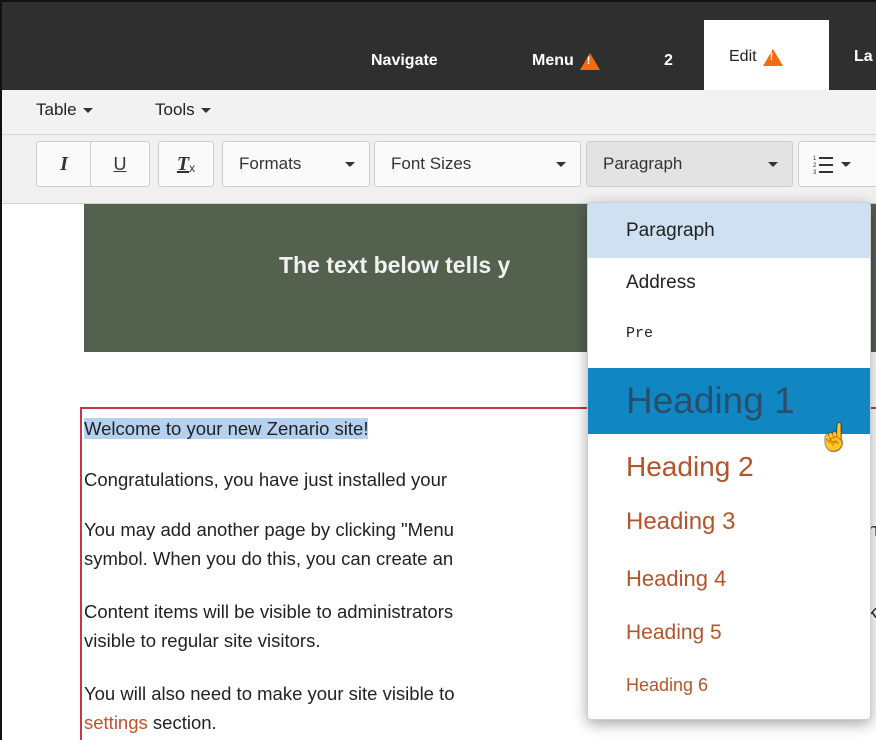 The width and height of the screenshot is (876, 740). I want to click on numbered-list-icon: 123, so click(832, 164).